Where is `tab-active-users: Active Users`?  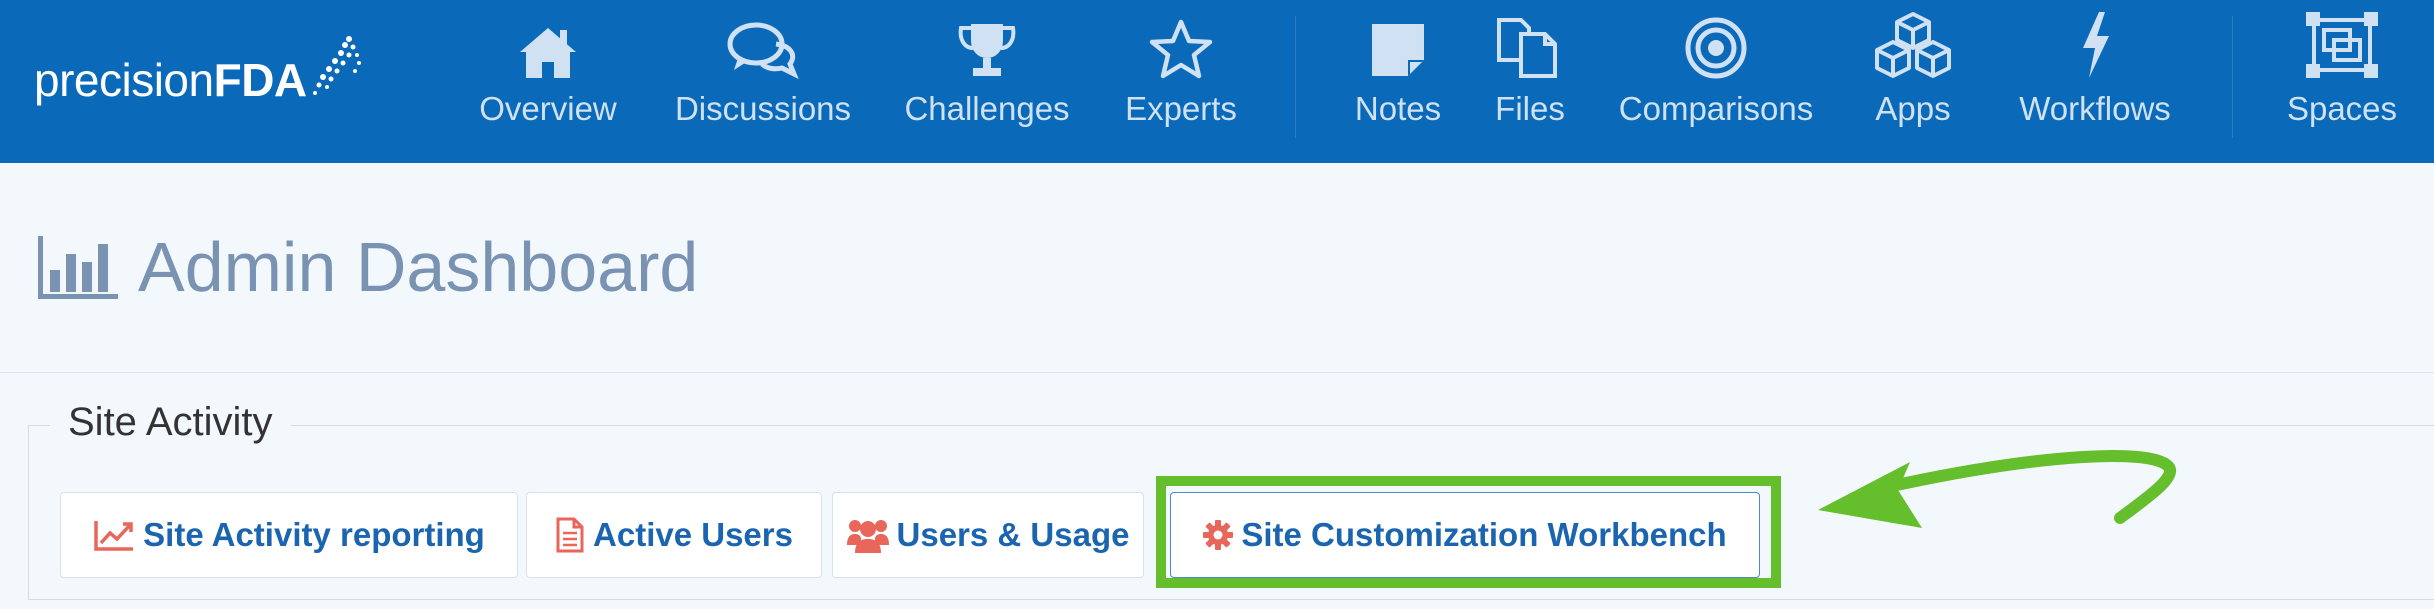 tab-active-users: Active Users is located at coordinates (674, 535).